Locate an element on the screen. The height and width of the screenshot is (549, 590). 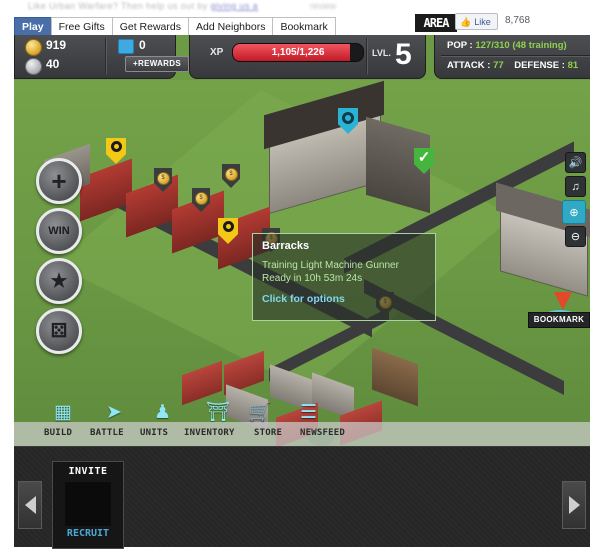
list-icon: ☰ is located at coordinates (308, 412).